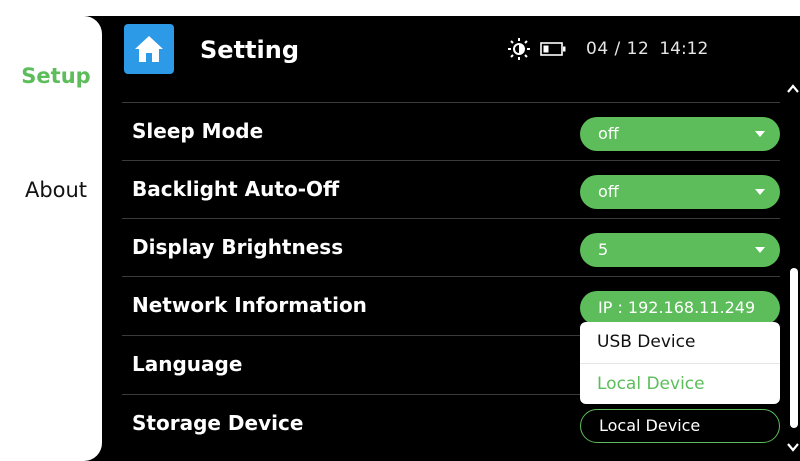 The width and height of the screenshot is (800, 461). What do you see at coordinates (451, 189) in the screenshot?
I see `setting-row-backlight: Backlight Auto-Off off` at bounding box center [451, 189].